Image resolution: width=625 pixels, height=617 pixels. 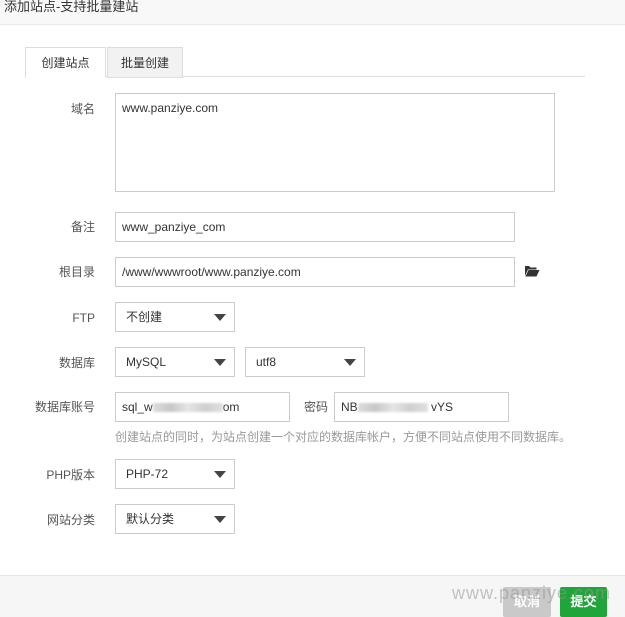 What do you see at coordinates (583, 602) in the screenshot?
I see `submit-button: 提交` at bounding box center [583, 602].